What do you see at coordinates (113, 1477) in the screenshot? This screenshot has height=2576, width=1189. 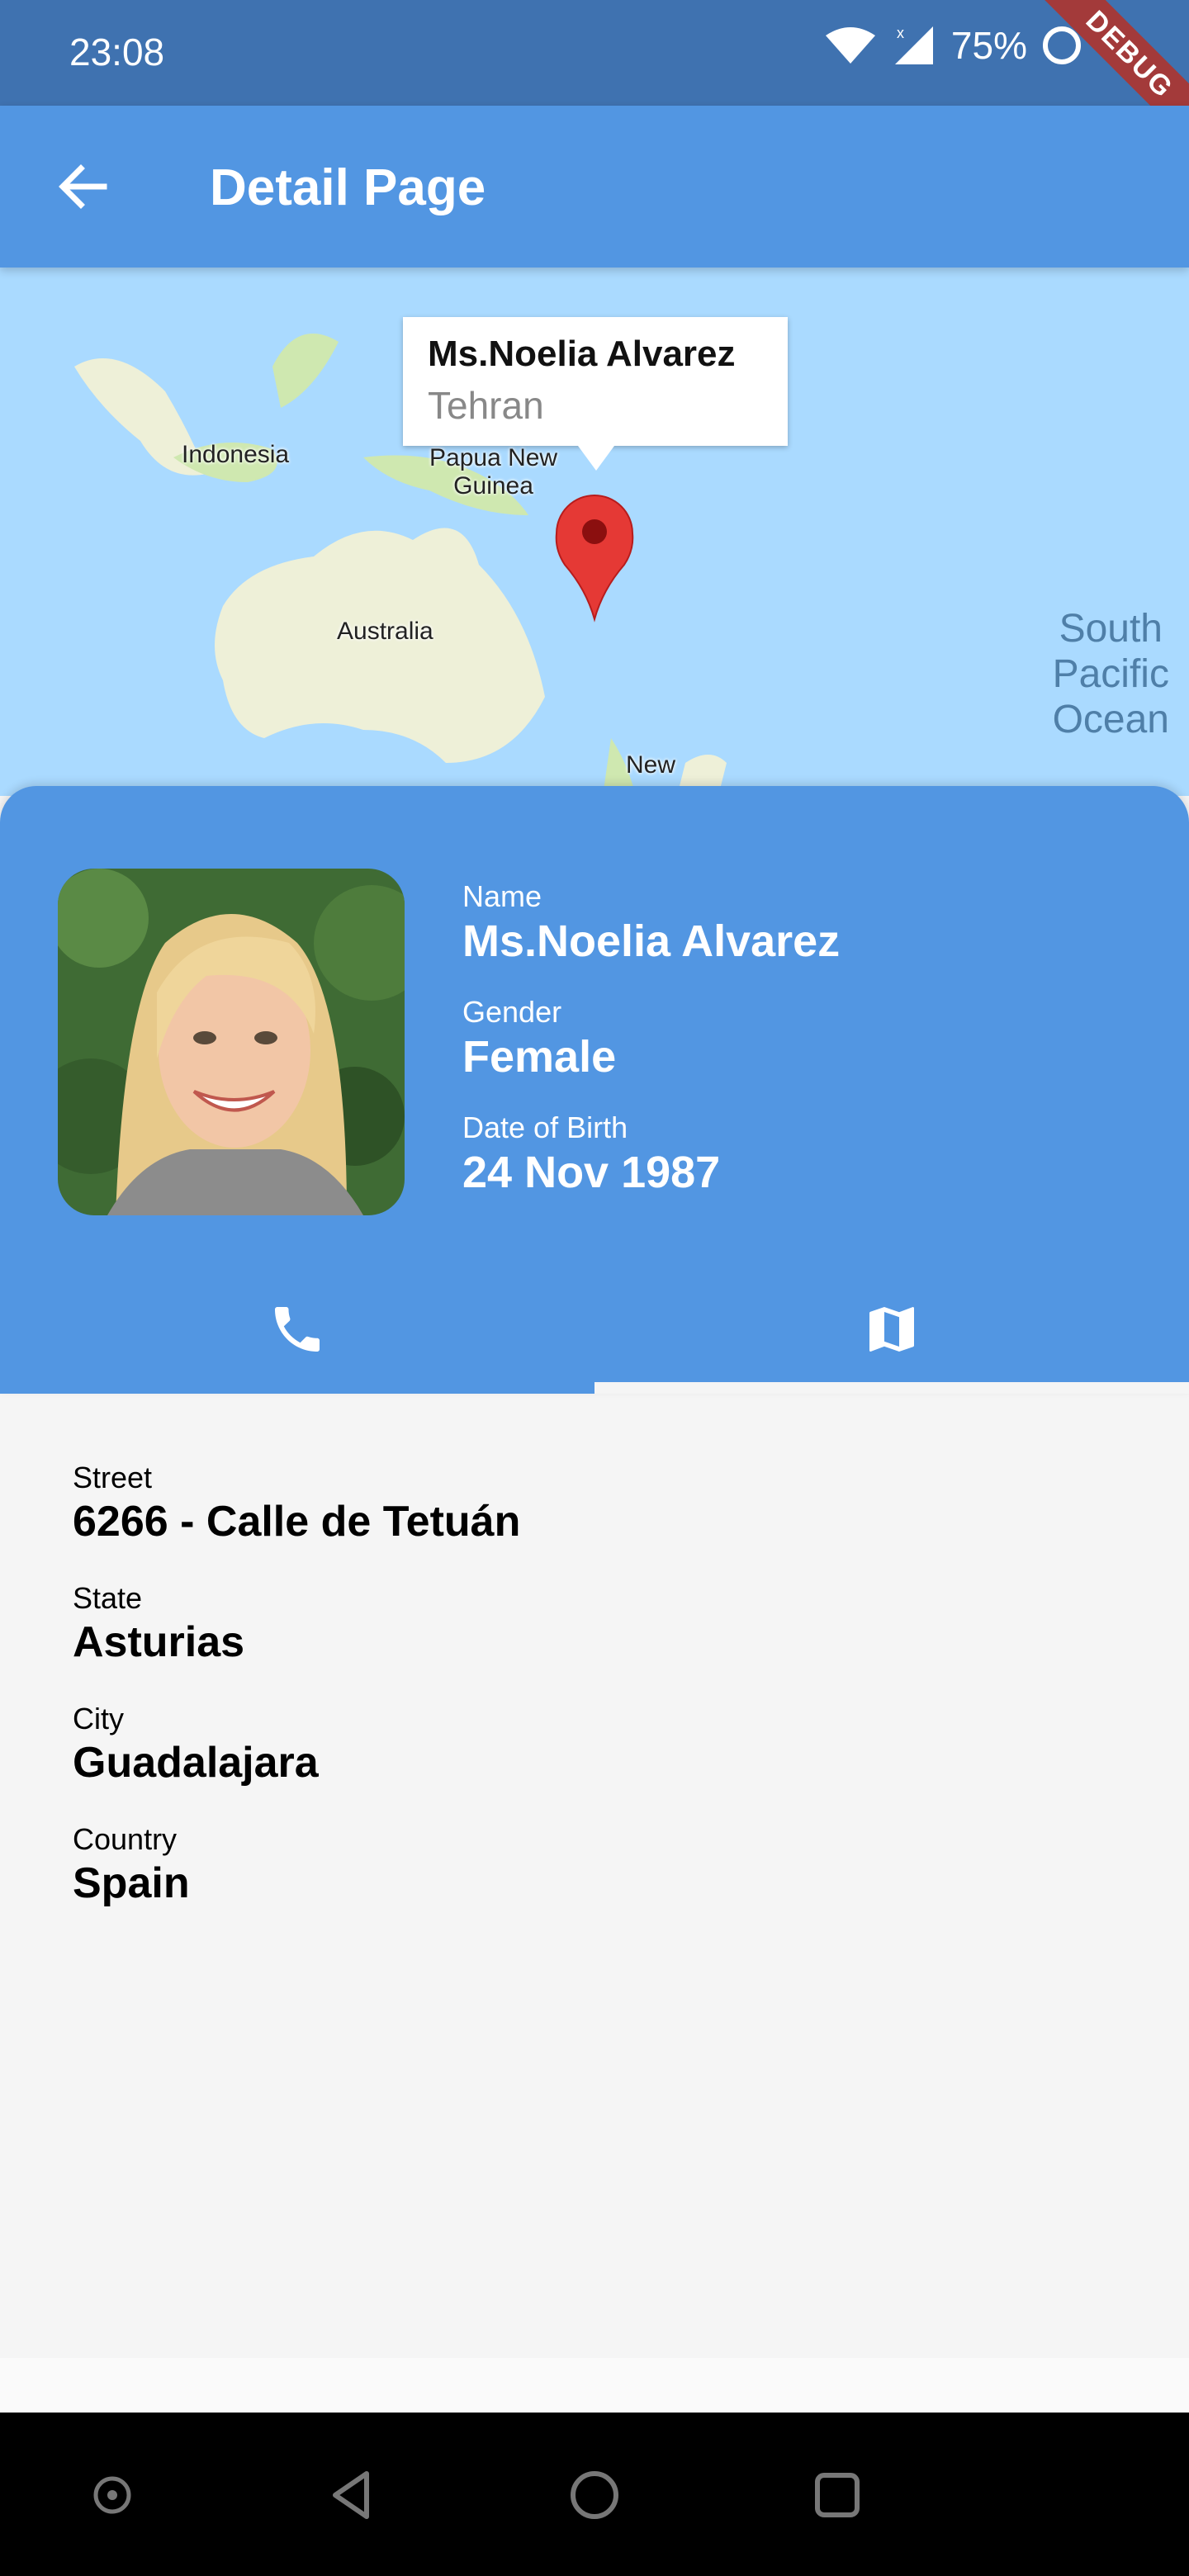 I see `street-label: Street` at bounding box center [113, 1477].